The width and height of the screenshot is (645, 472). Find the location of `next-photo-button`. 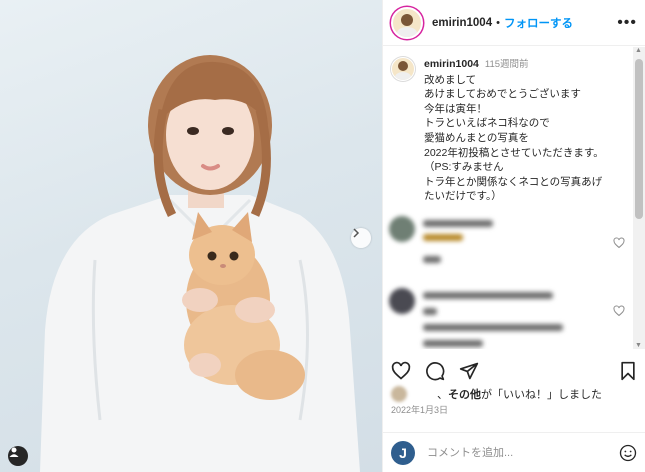

next-photo-button is located at coordinates (361, 238).